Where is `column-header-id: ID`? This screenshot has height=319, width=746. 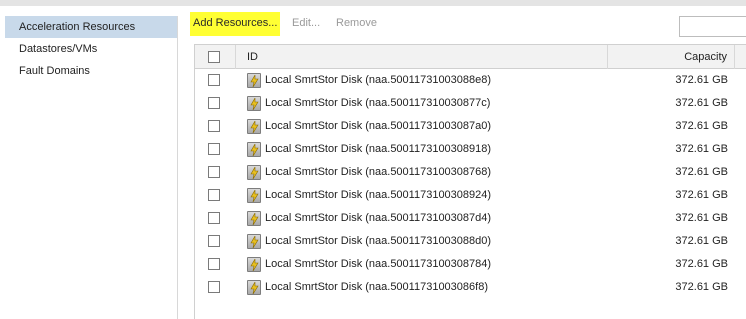
column-header-id: ID is located at coordinates (252, 57).